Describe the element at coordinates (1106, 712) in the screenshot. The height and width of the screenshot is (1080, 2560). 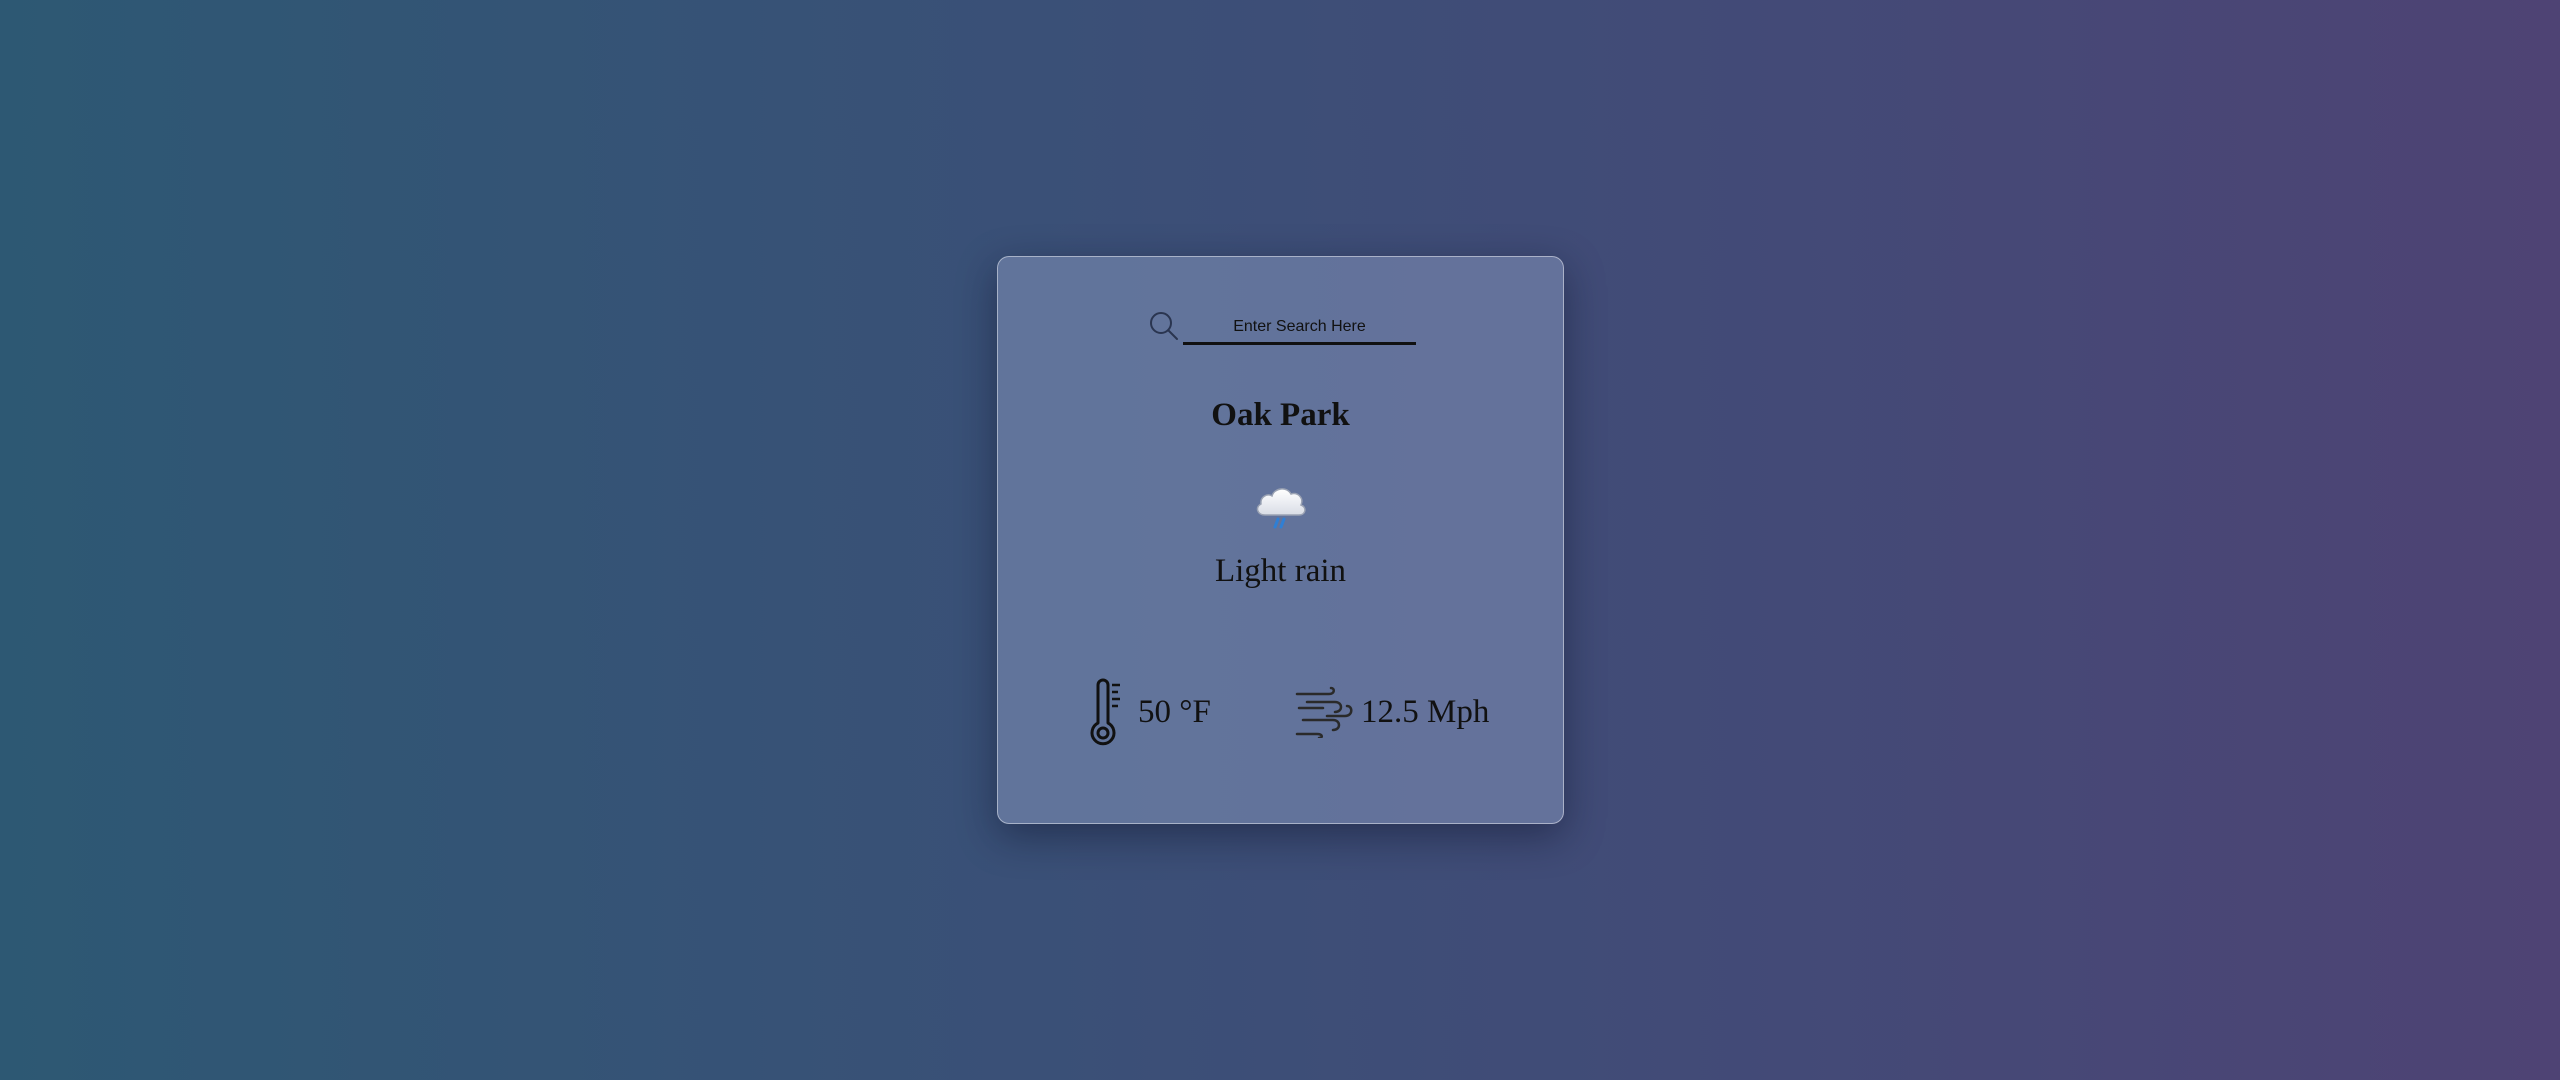
I see `thermometer-icon` at that location.